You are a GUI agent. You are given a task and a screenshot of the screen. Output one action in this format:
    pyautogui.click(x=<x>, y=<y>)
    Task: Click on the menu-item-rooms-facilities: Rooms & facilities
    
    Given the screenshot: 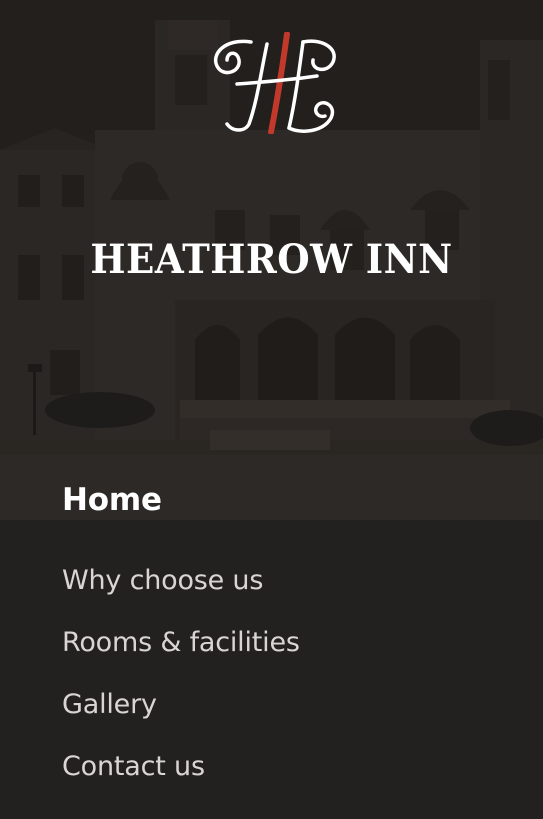 What is the action you would take?
    pyautogui.click(x=181, y=643)
    